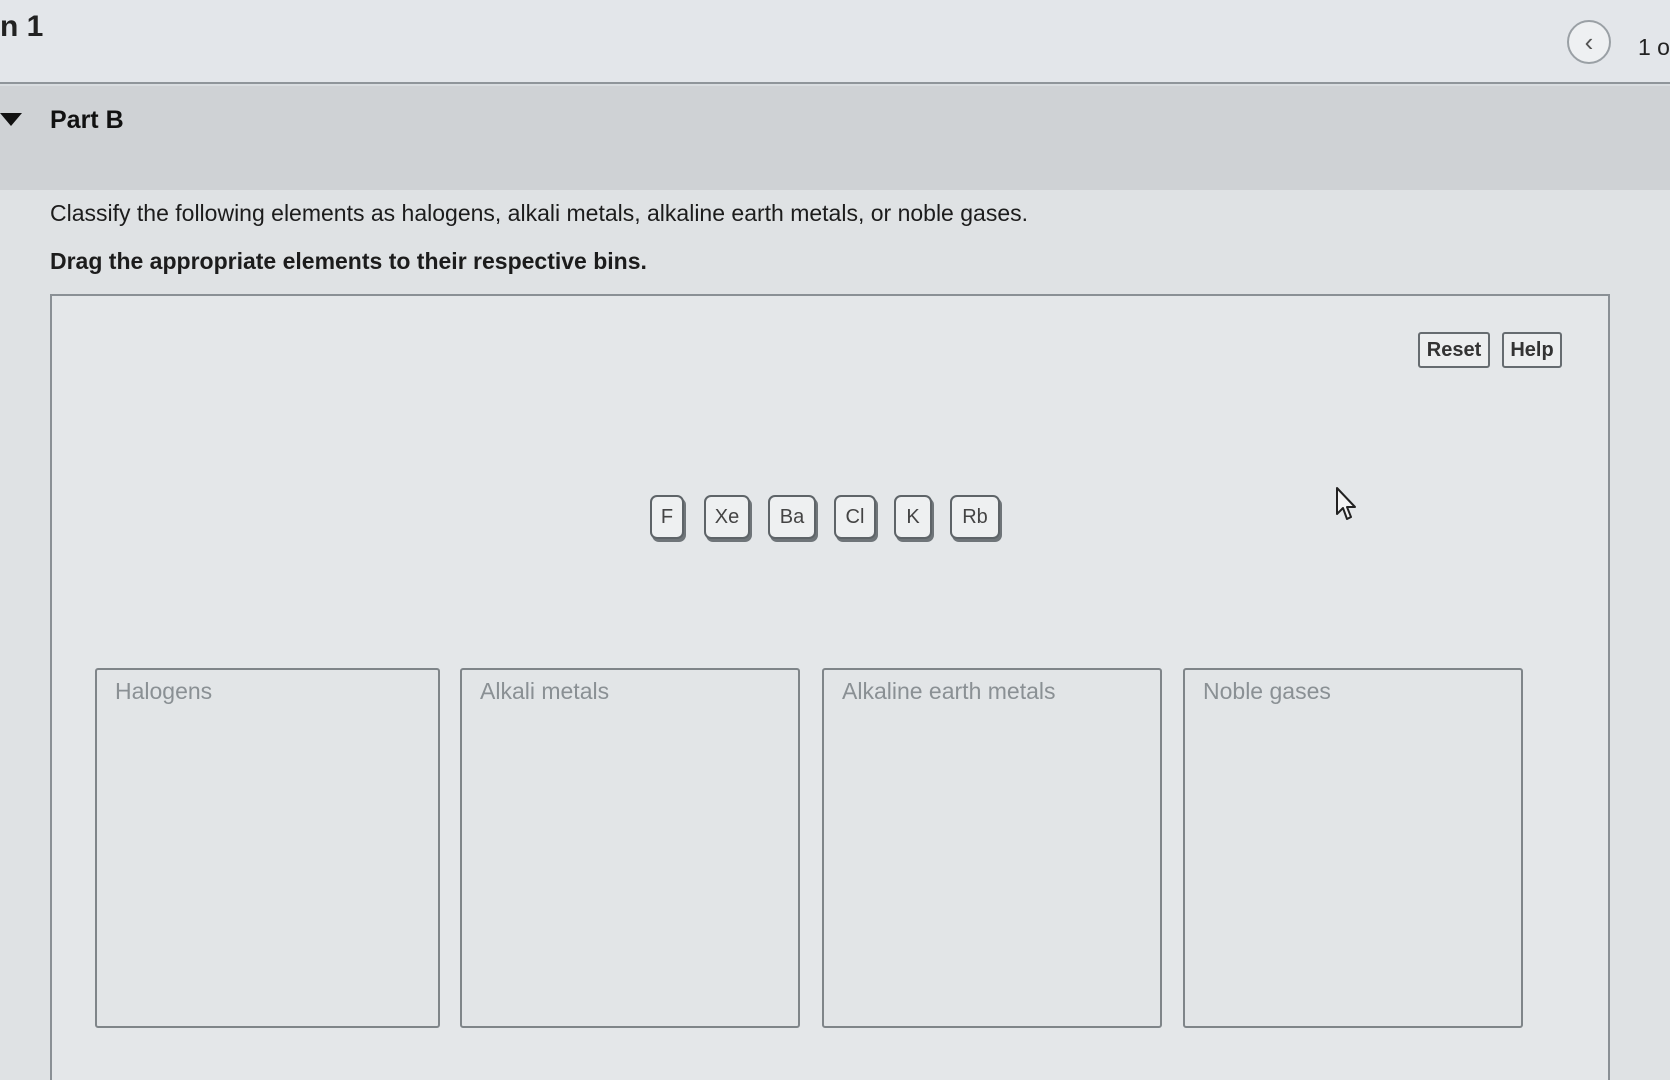 The height and width of the screenshot is (1080, 1670). What do you see at coordinates (630, 848) in the screenshot?
I see `bin-alkali-metals: Alkali metals` at bounding box center [630, 848].